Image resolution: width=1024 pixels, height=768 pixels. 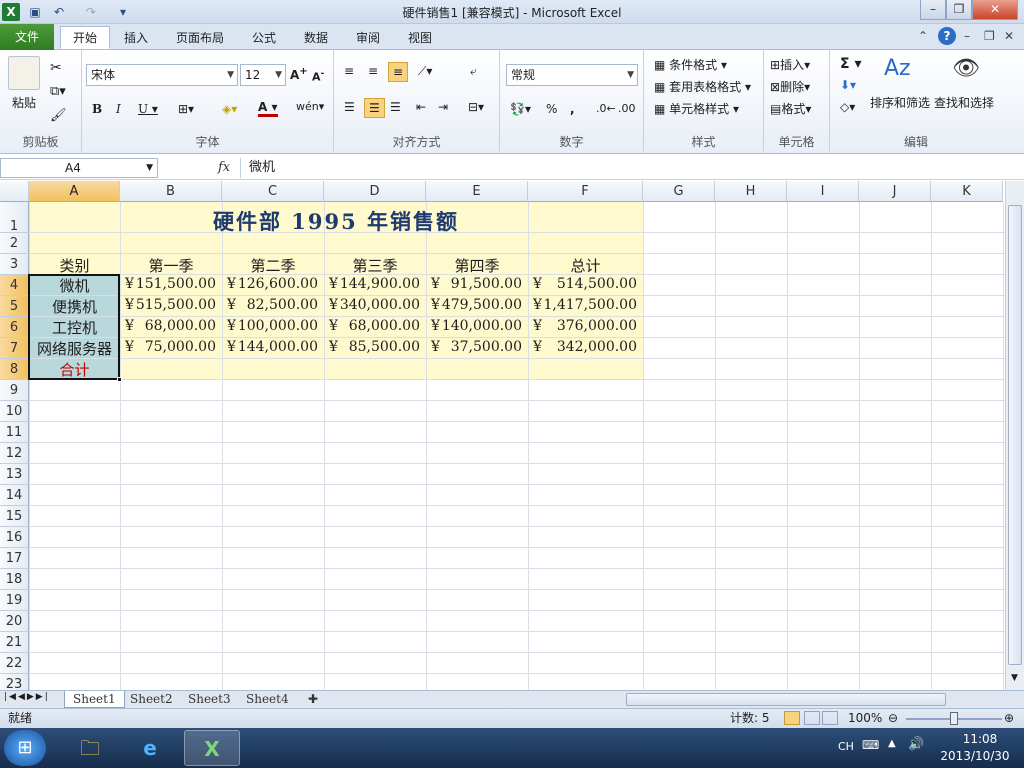 What do you see at coordinates (74, 265) in the screenshot?
I see `header-1: 类别` at bounding box center [74, 265].